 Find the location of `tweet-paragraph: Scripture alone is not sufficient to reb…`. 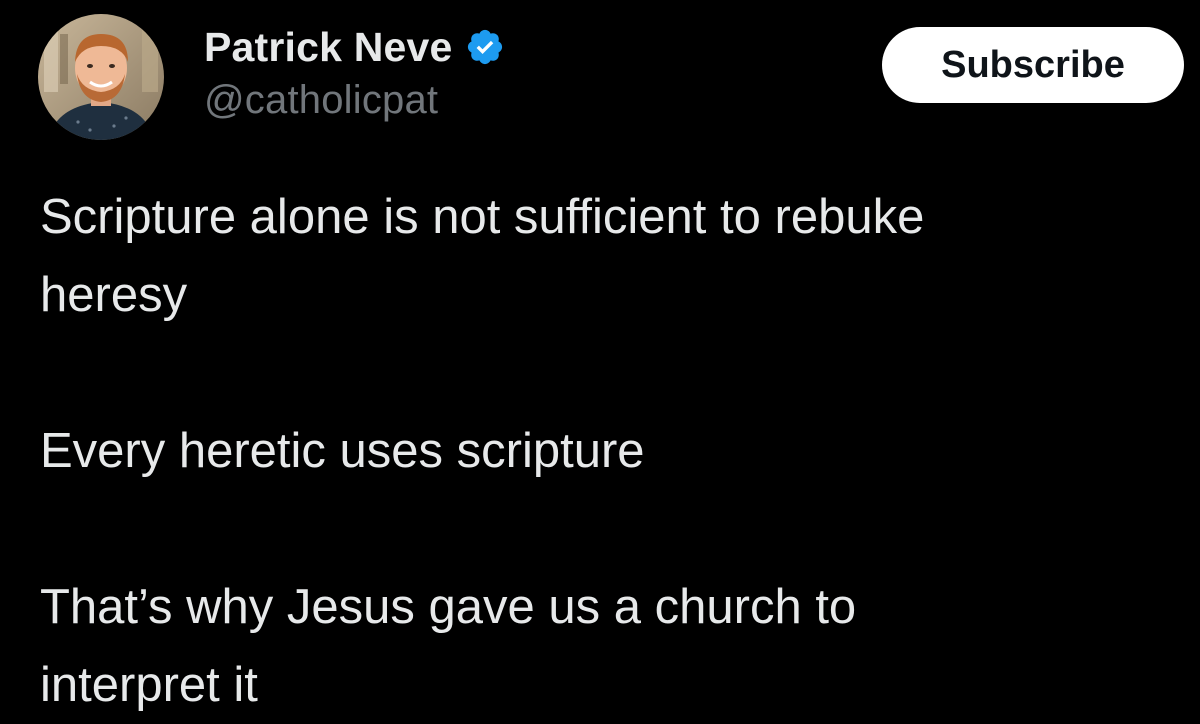

tweet-paragraph: Scripture alone is not sufficient to reb… is located at coordinates (482, 256).